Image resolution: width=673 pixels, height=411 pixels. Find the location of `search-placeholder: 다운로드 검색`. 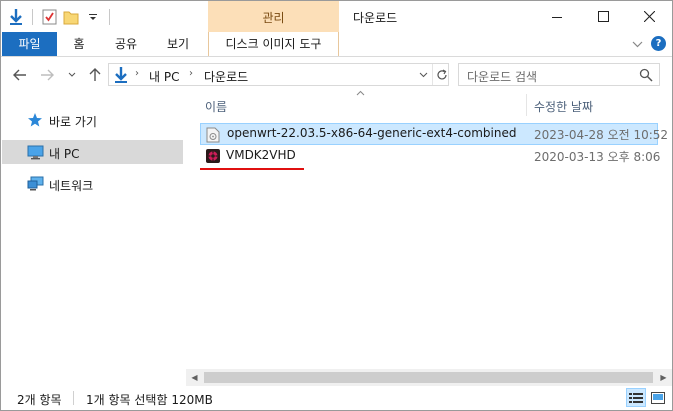

search-placeholder: 다운로드 검색 is located at coordinates (502, 77).